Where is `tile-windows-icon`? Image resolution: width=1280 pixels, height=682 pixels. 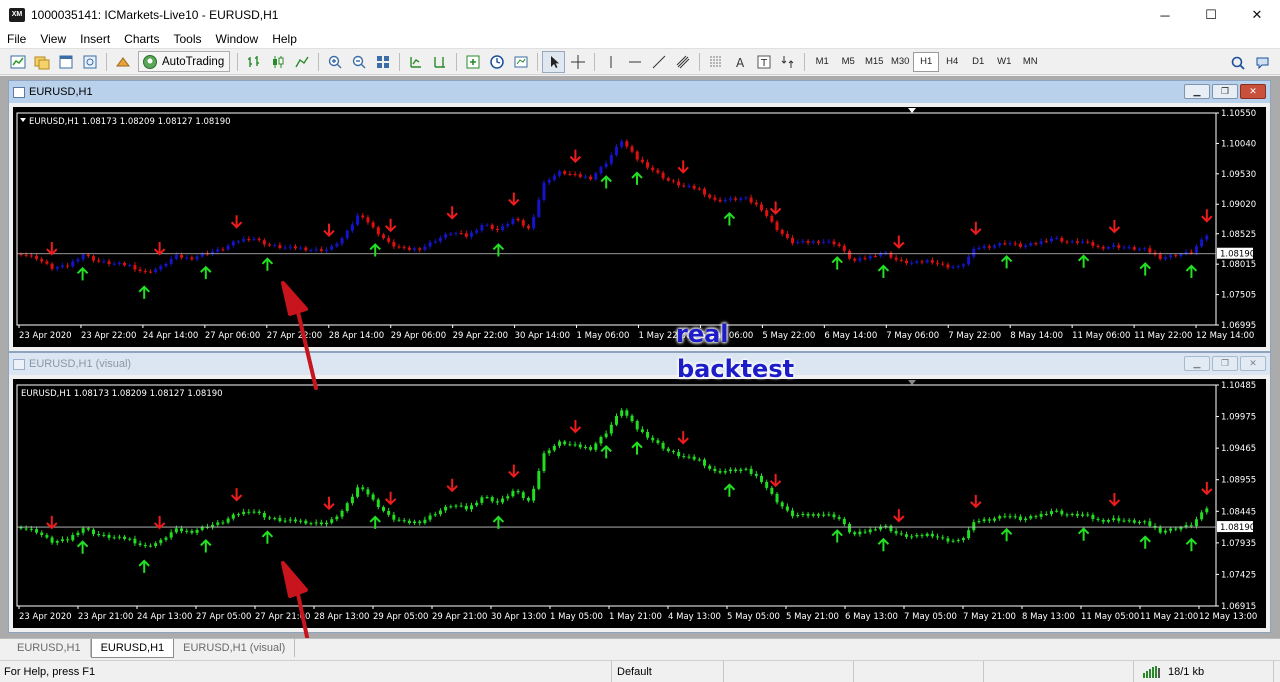 tile-windows-icon is located at coordinates (382, 62).